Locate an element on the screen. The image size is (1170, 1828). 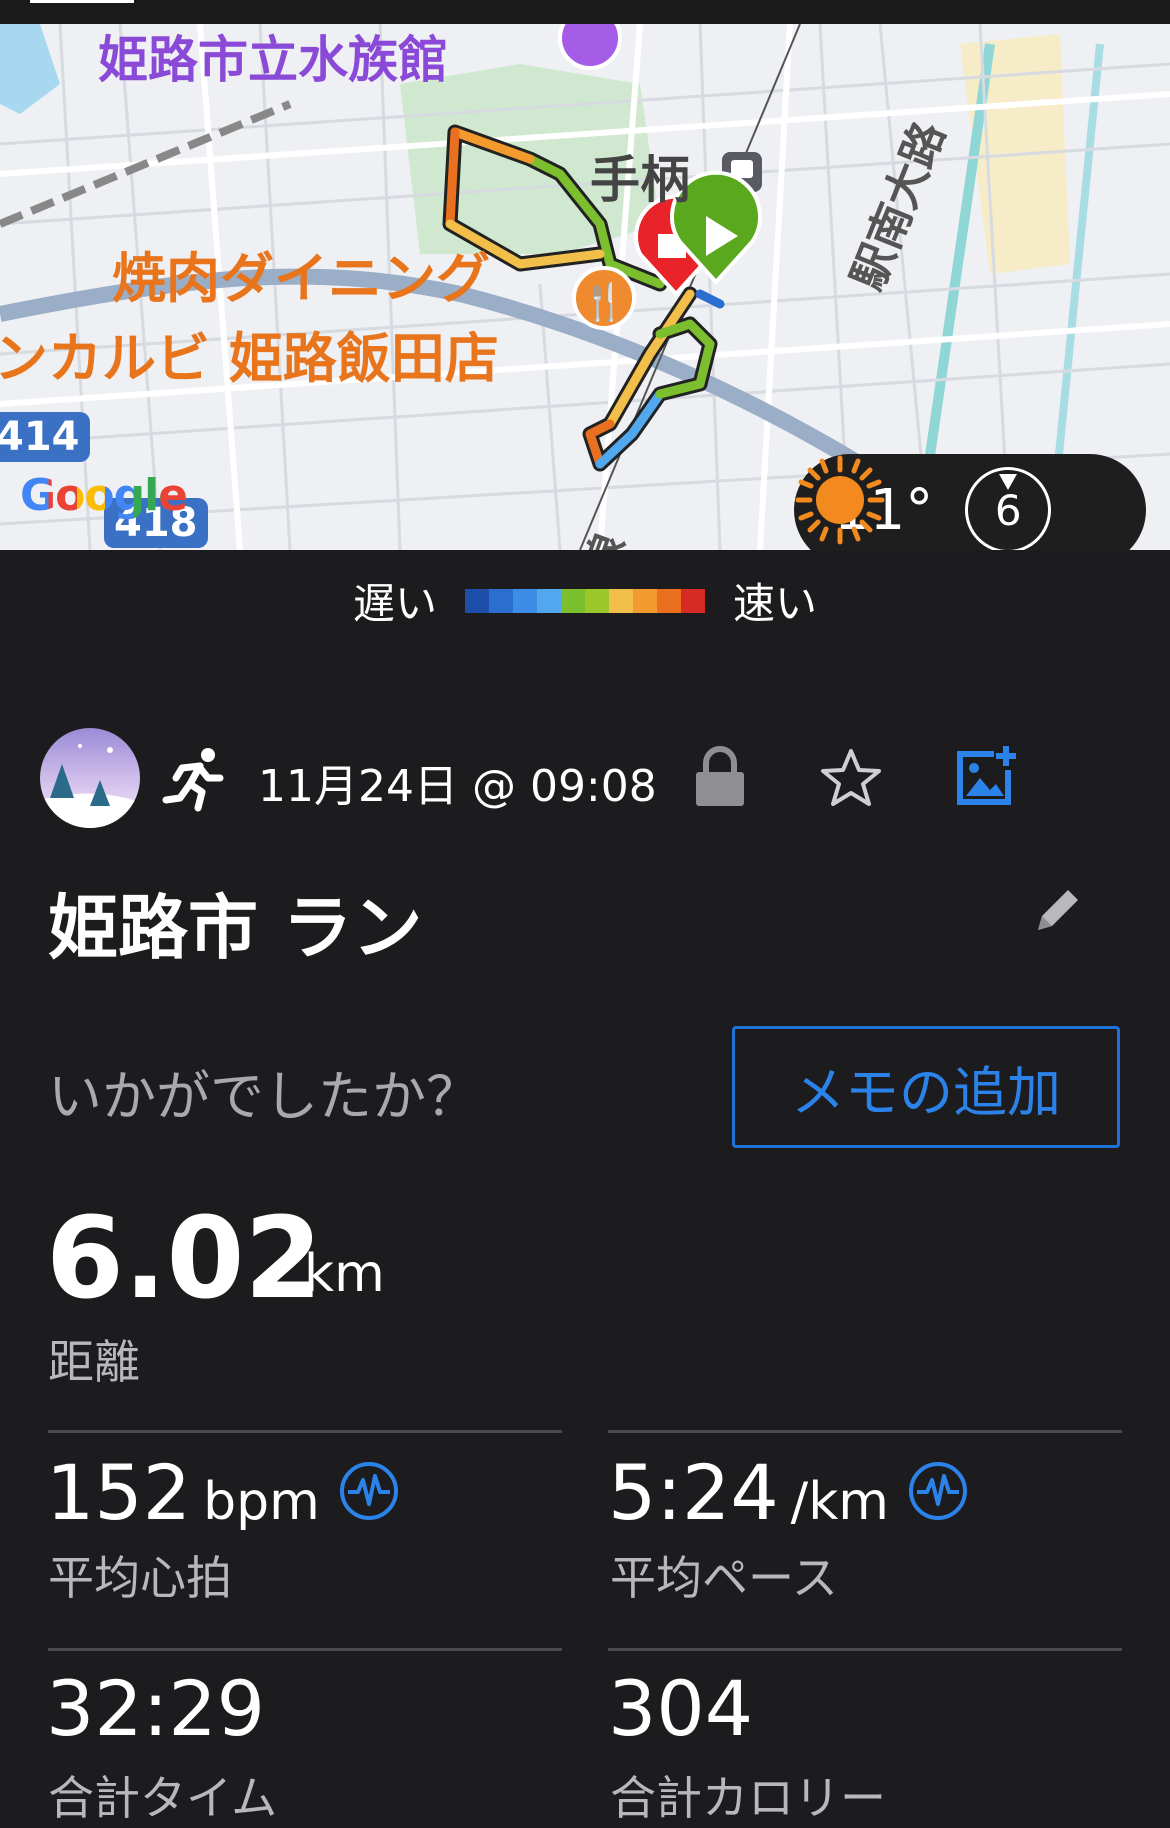
google-attribution: Google is located at coordinates (104, 495).